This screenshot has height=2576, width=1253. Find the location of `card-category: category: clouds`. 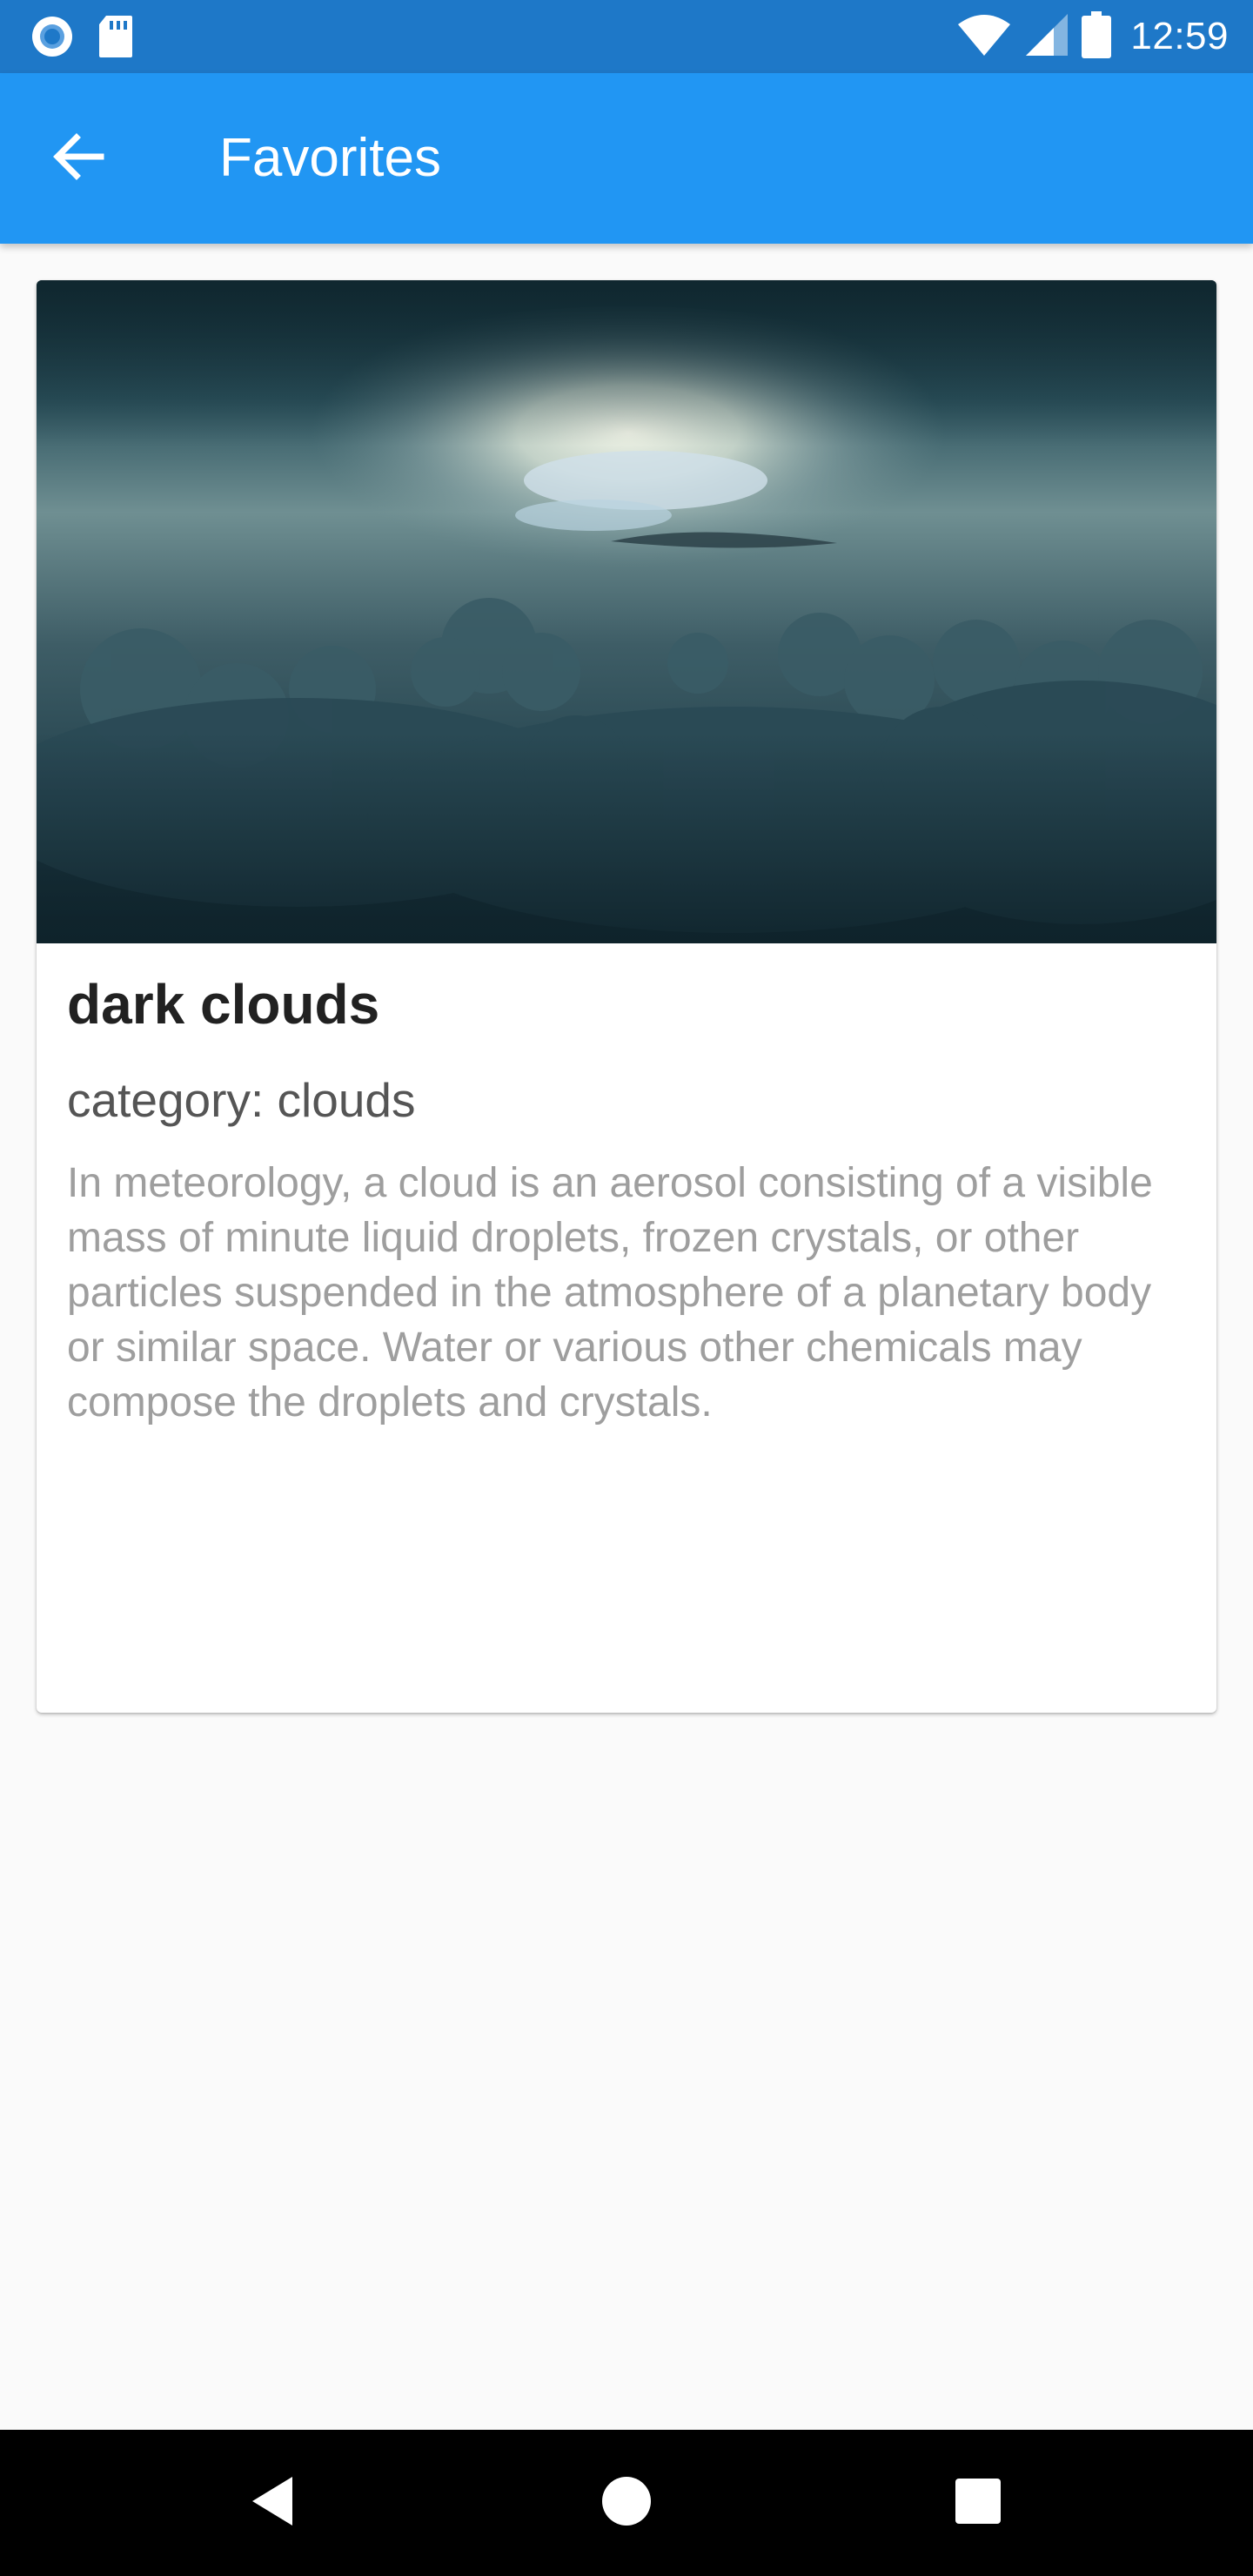

card-category: category: clouds is located at coordinates (241, 1100).